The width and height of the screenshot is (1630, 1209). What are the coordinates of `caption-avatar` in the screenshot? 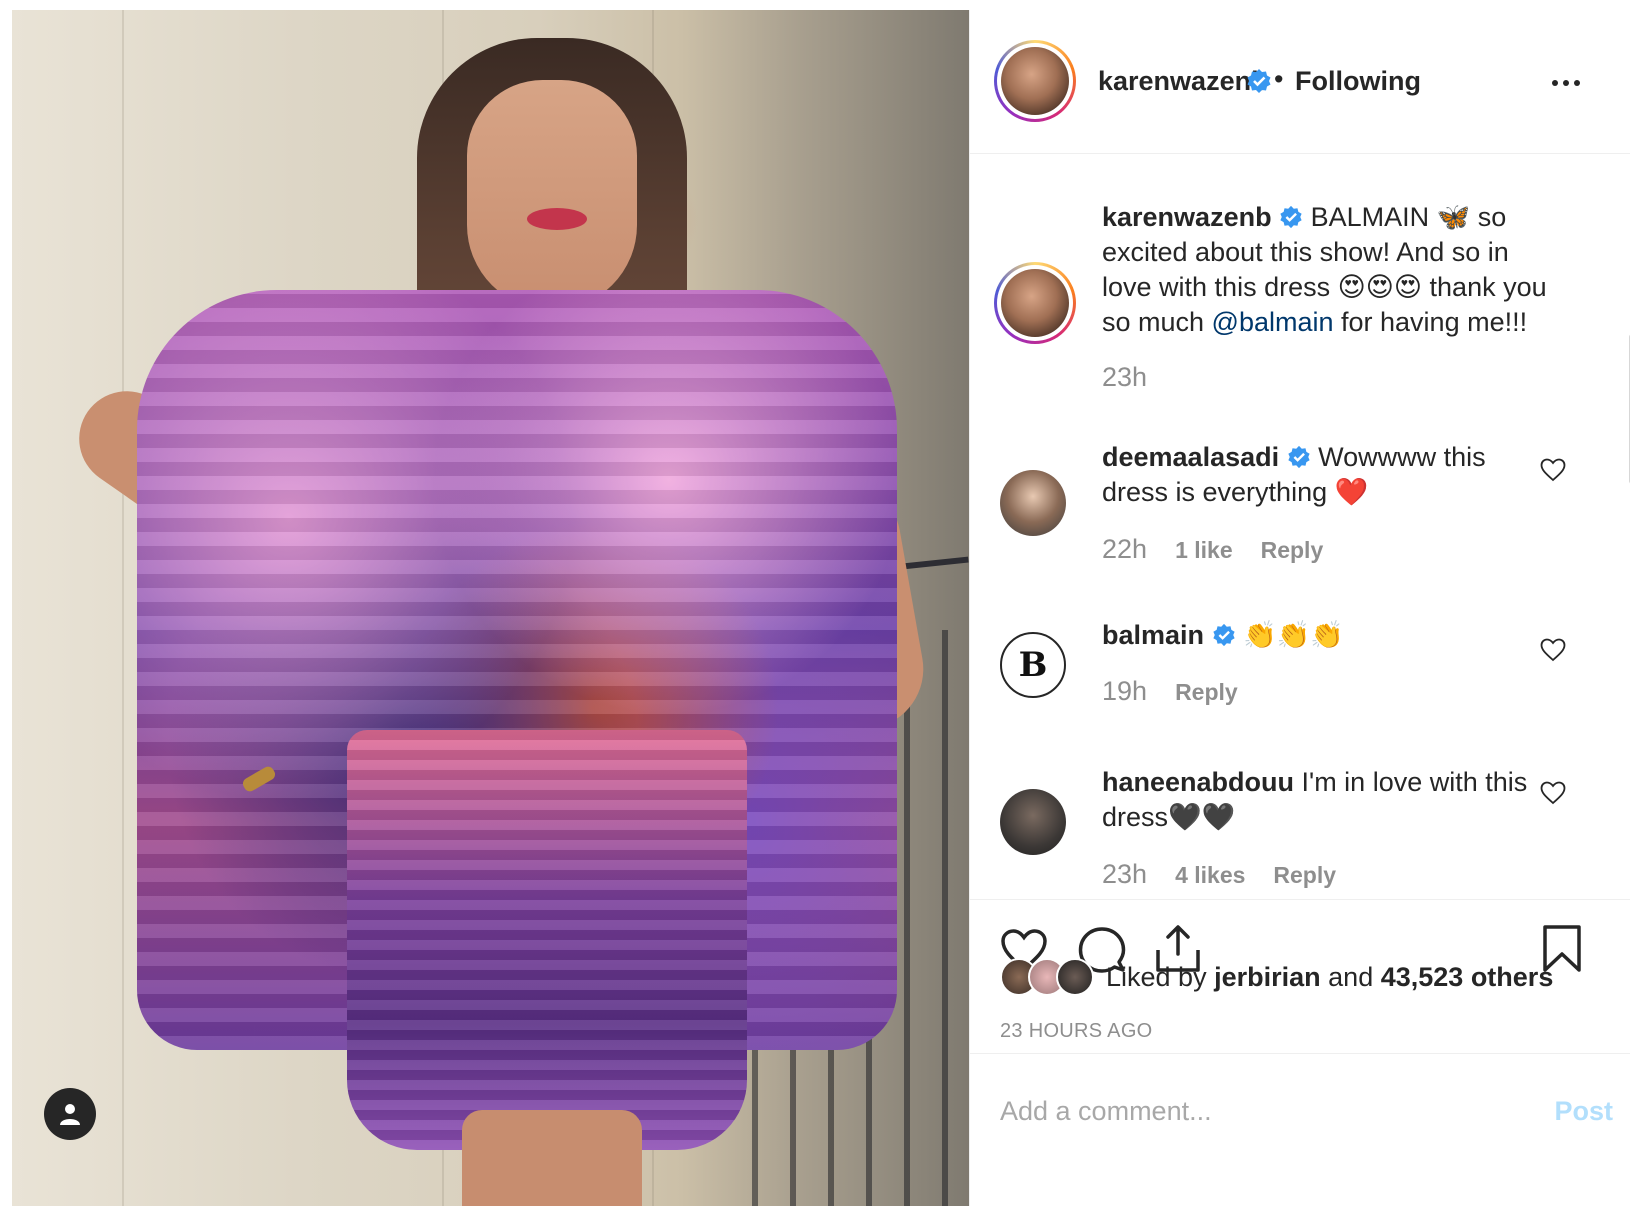 It's located at (1035, 303).